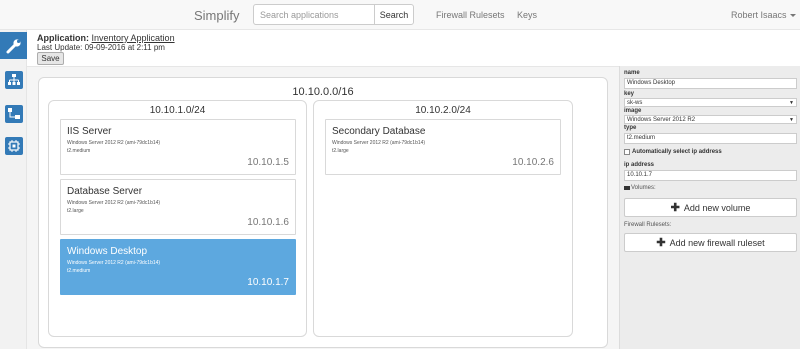 This screenshot has height=349, width=800. What do you see at coordinates (792, 16) in the screenshot?
I see `caret-down-icon` at bounding box center [792, 16].